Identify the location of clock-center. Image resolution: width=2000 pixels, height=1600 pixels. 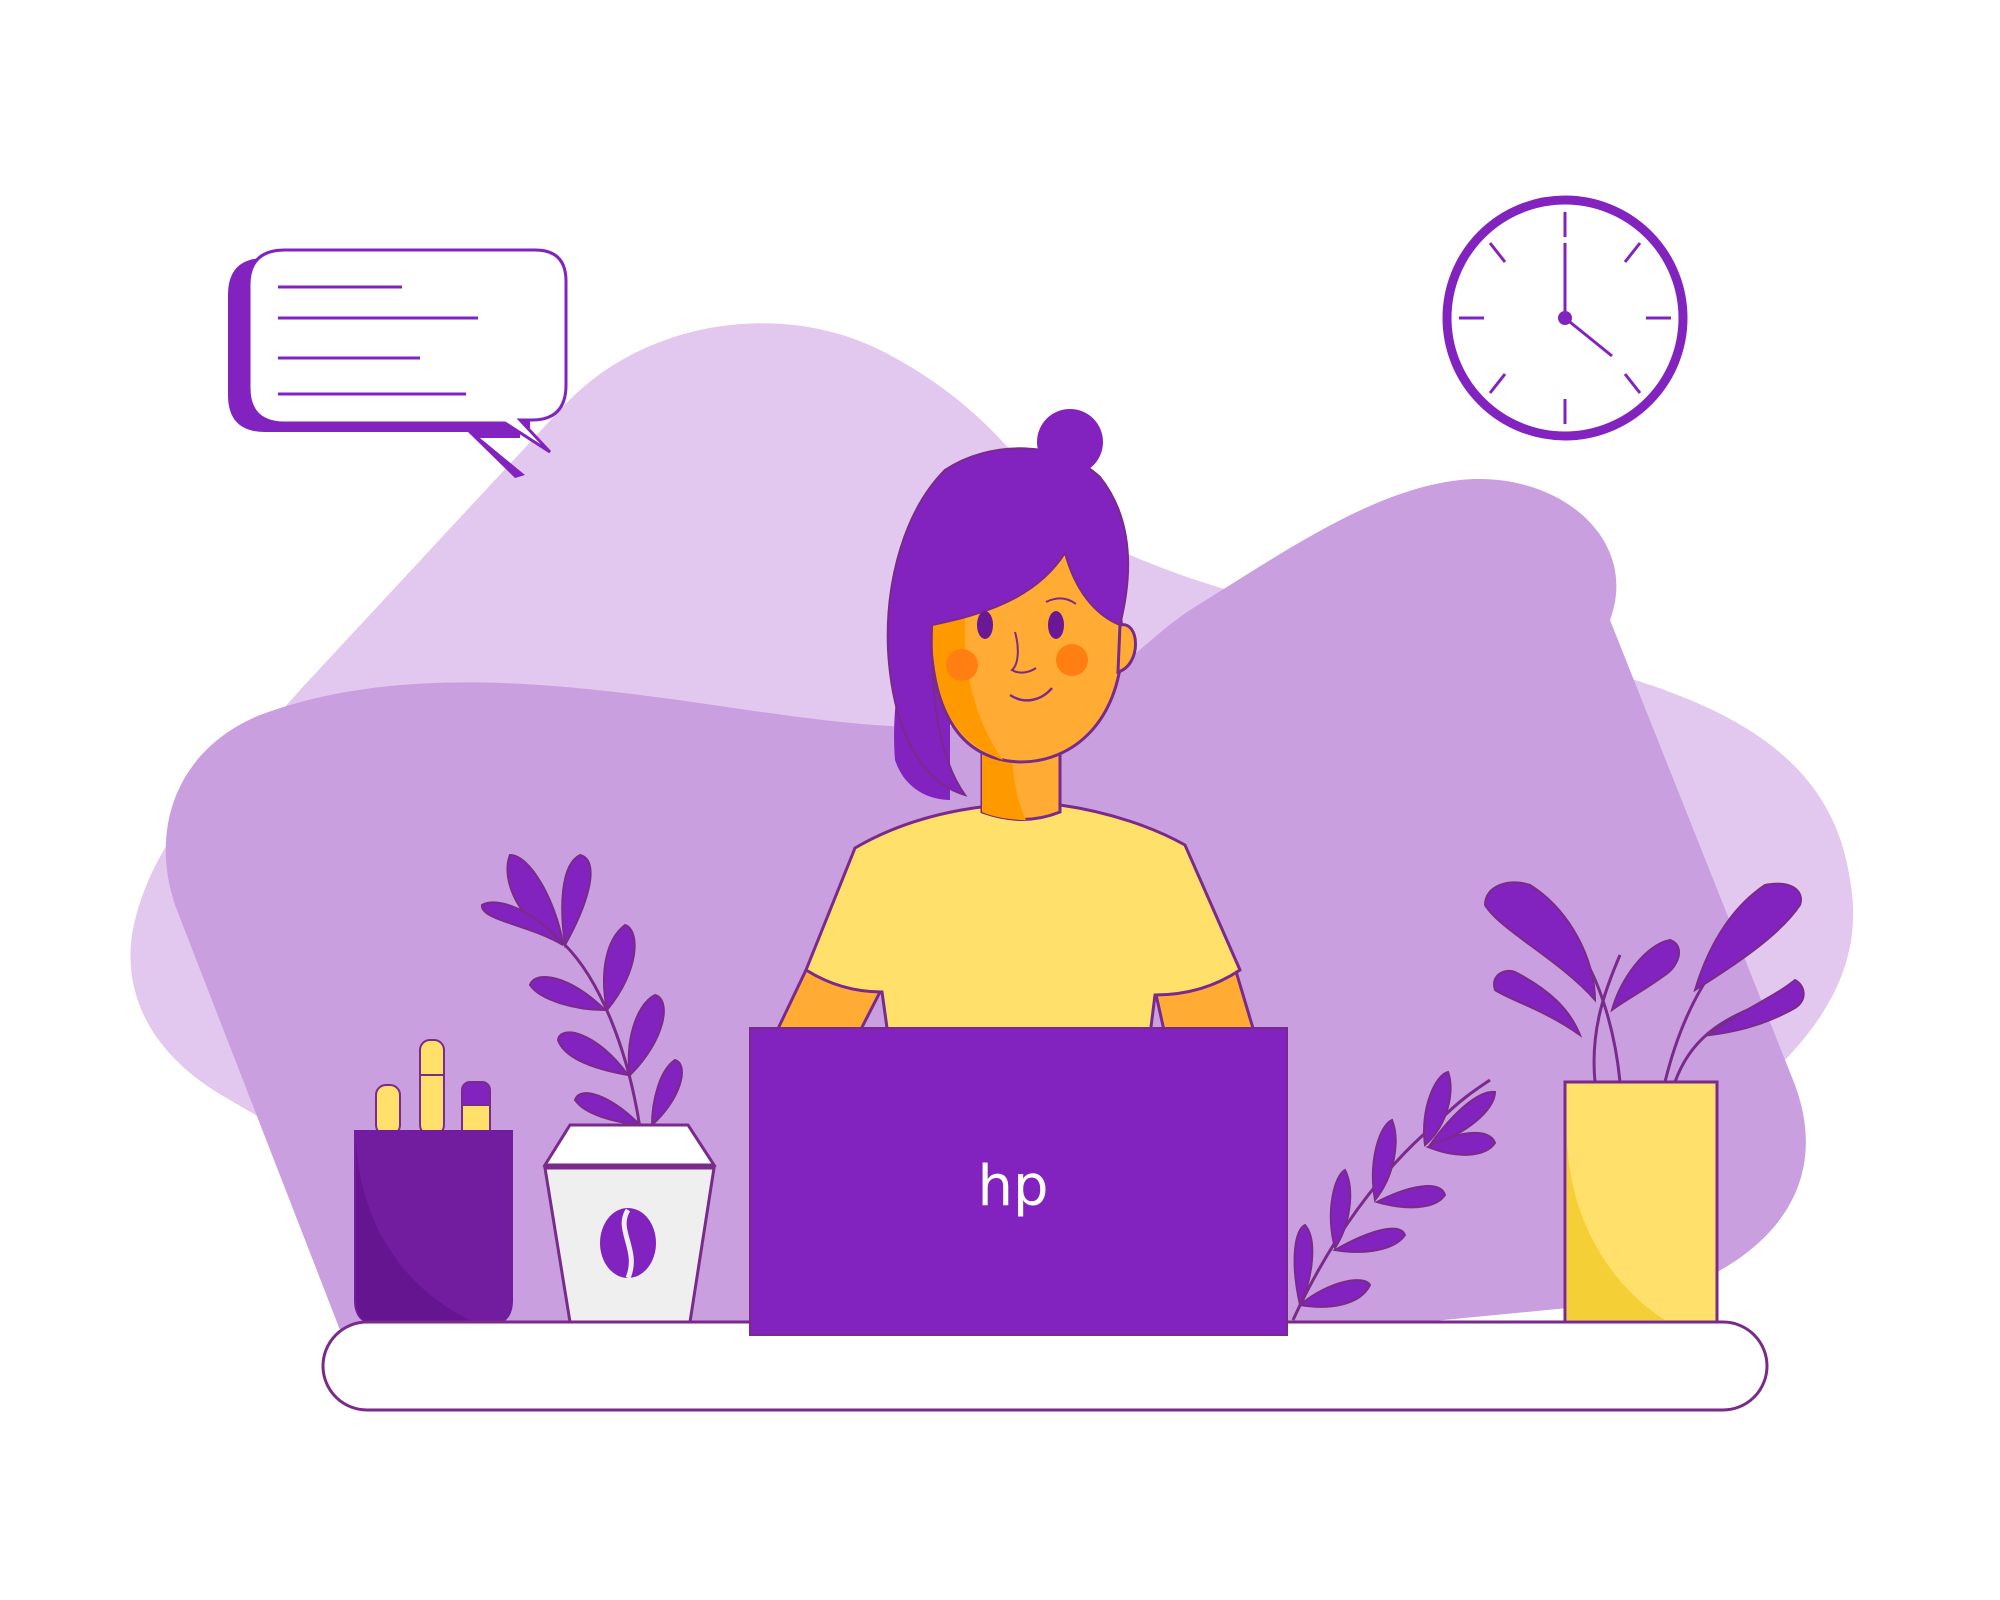
(1565, 318).